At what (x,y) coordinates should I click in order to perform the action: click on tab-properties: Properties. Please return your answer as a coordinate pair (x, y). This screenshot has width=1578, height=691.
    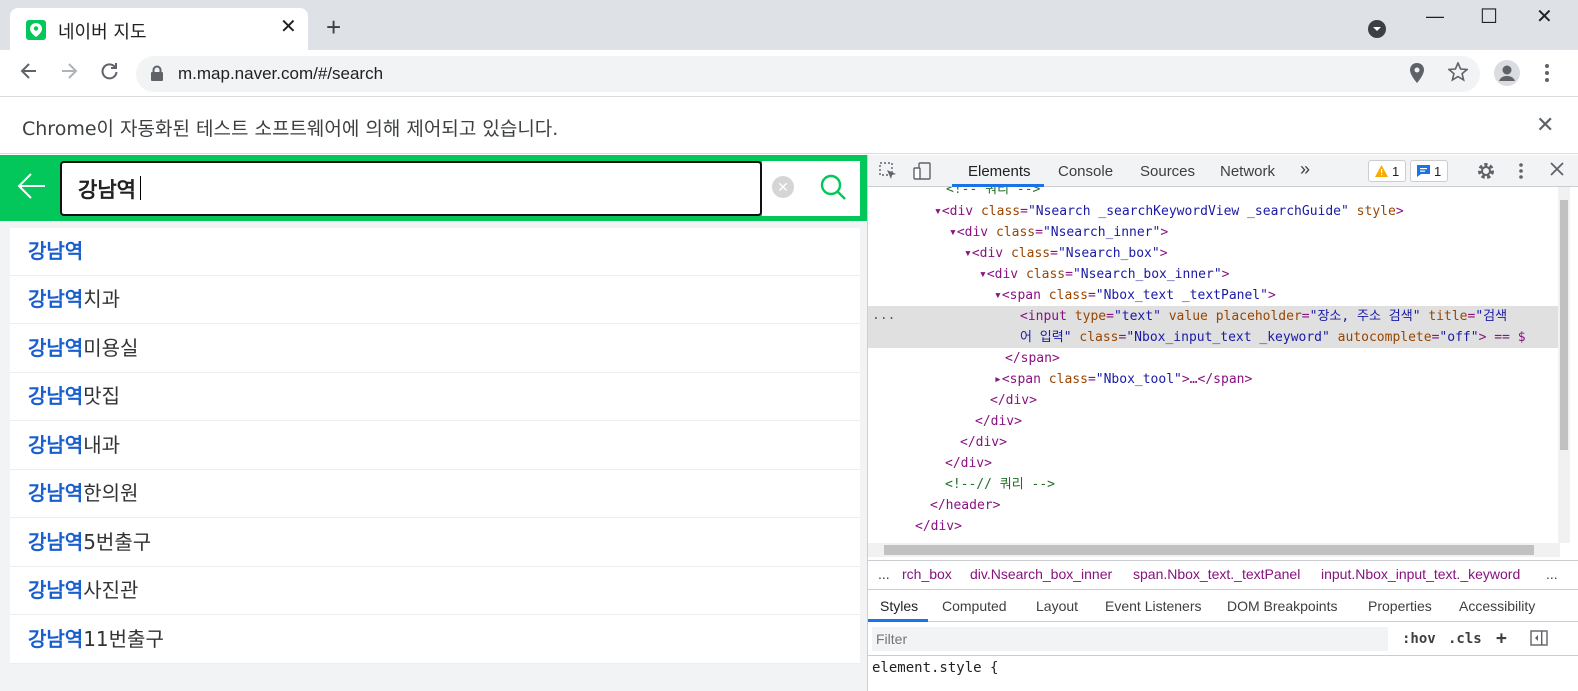
    Looking at the image, I should click on (1400, 606).